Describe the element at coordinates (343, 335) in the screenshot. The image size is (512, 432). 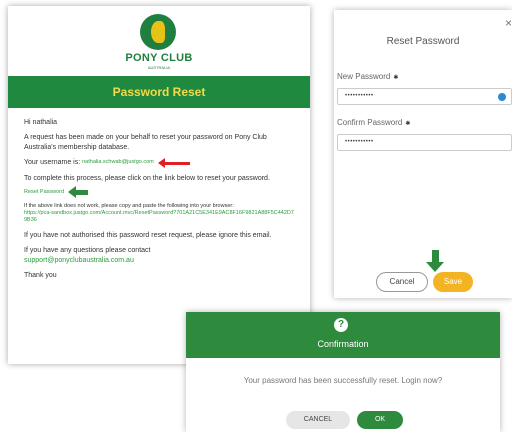
I see `confirmation-header: ? Confirmation` at that location.